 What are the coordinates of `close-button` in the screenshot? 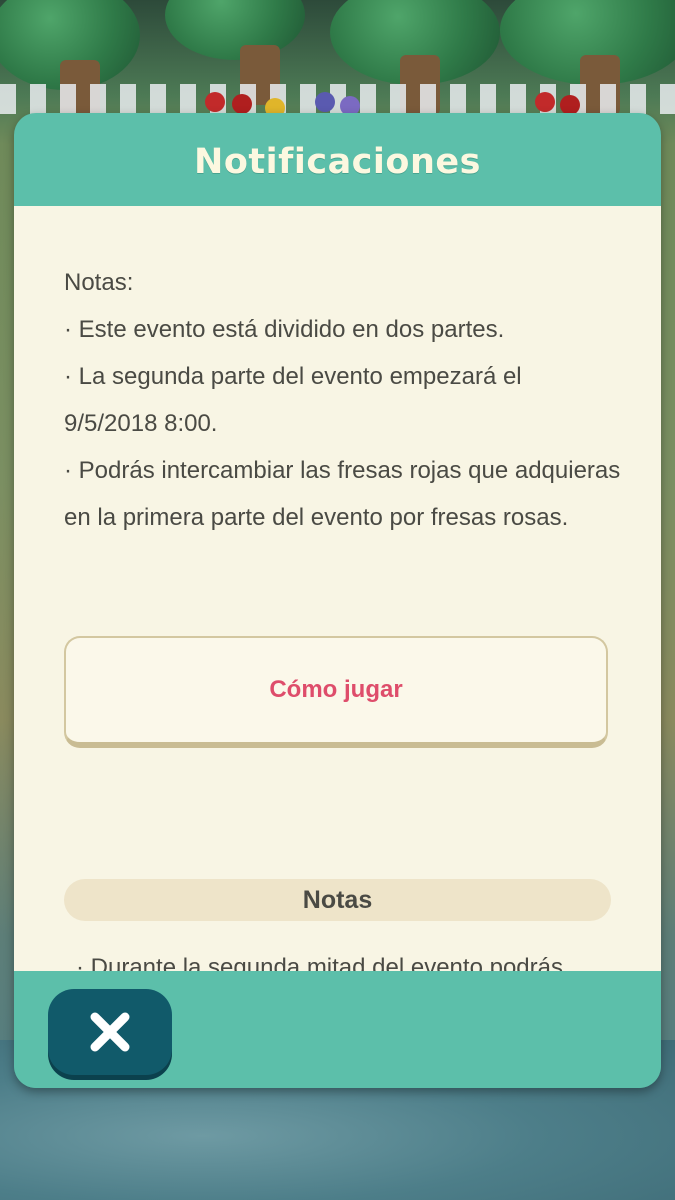 It's located at (110, 1032).